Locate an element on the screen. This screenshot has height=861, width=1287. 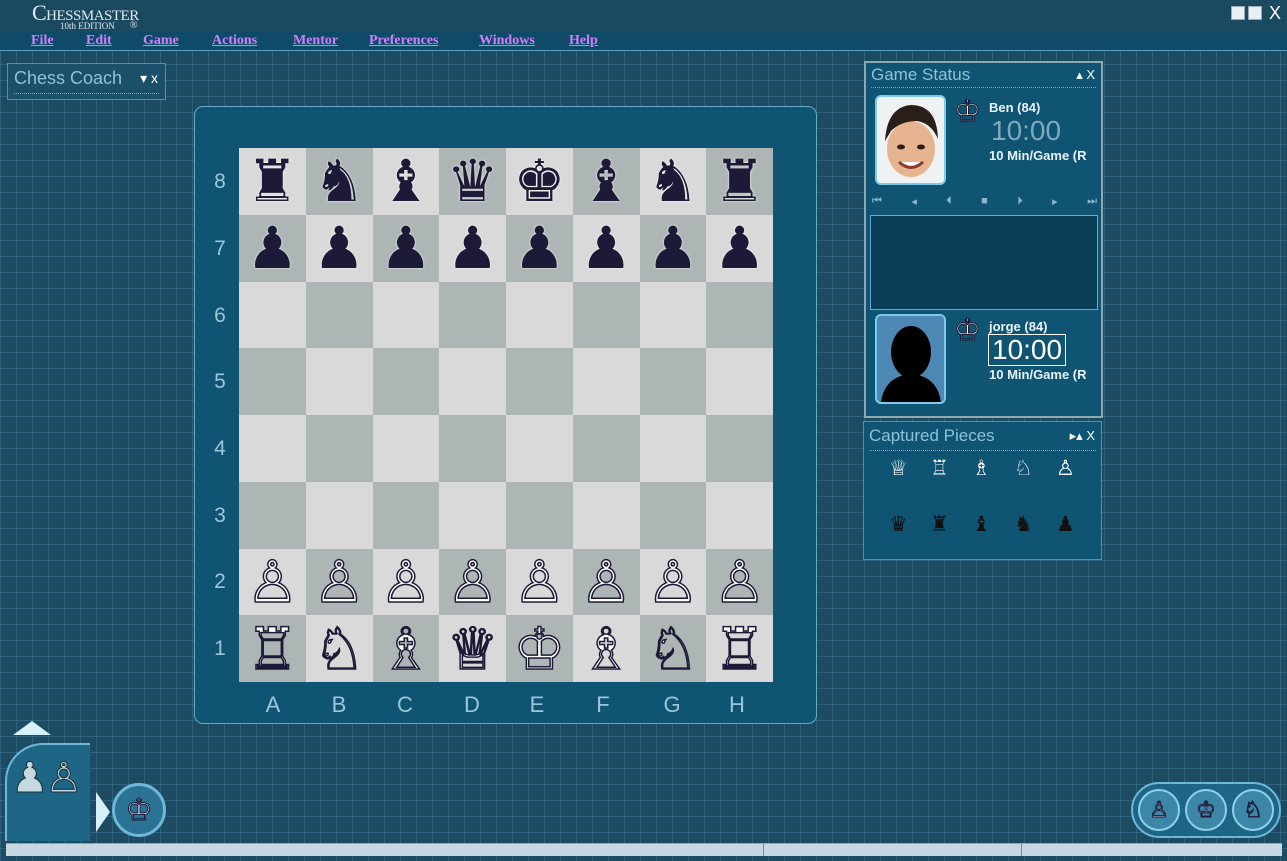
square-c6 is located at coordinates (406, 315).